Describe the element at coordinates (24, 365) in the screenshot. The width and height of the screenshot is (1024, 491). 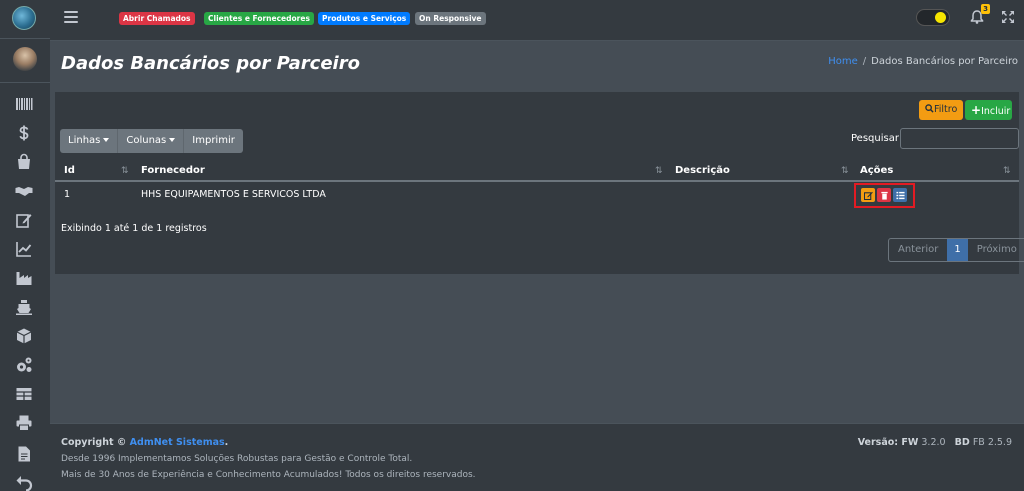
I see `cogs-icon` at that location.